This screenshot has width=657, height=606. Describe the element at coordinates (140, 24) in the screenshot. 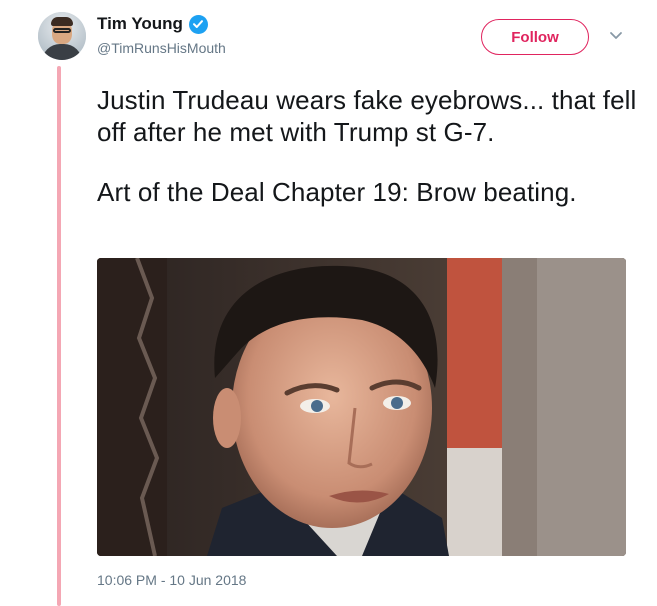

I see `author-display-name: Tim Young` at that location.